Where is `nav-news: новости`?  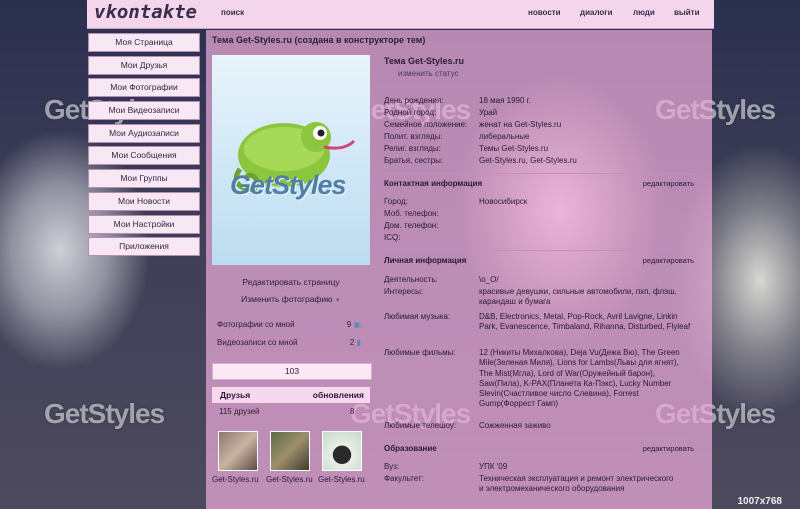
nav-news: новости is located at coordinates (544, 12).